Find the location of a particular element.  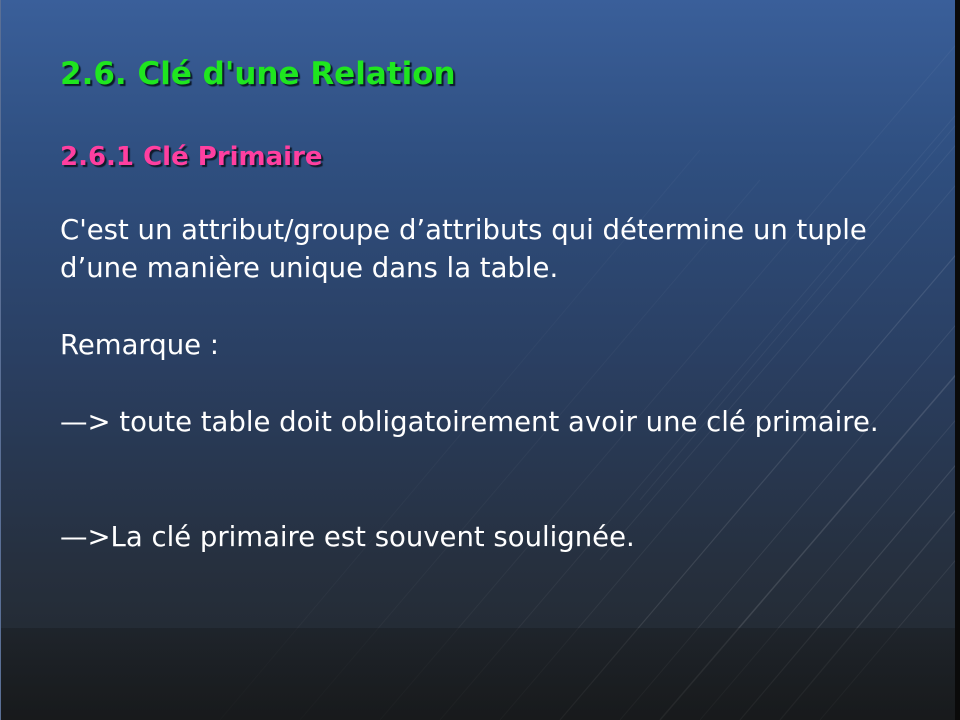

bottom-shadow-band is located at coordinates (480, 674).